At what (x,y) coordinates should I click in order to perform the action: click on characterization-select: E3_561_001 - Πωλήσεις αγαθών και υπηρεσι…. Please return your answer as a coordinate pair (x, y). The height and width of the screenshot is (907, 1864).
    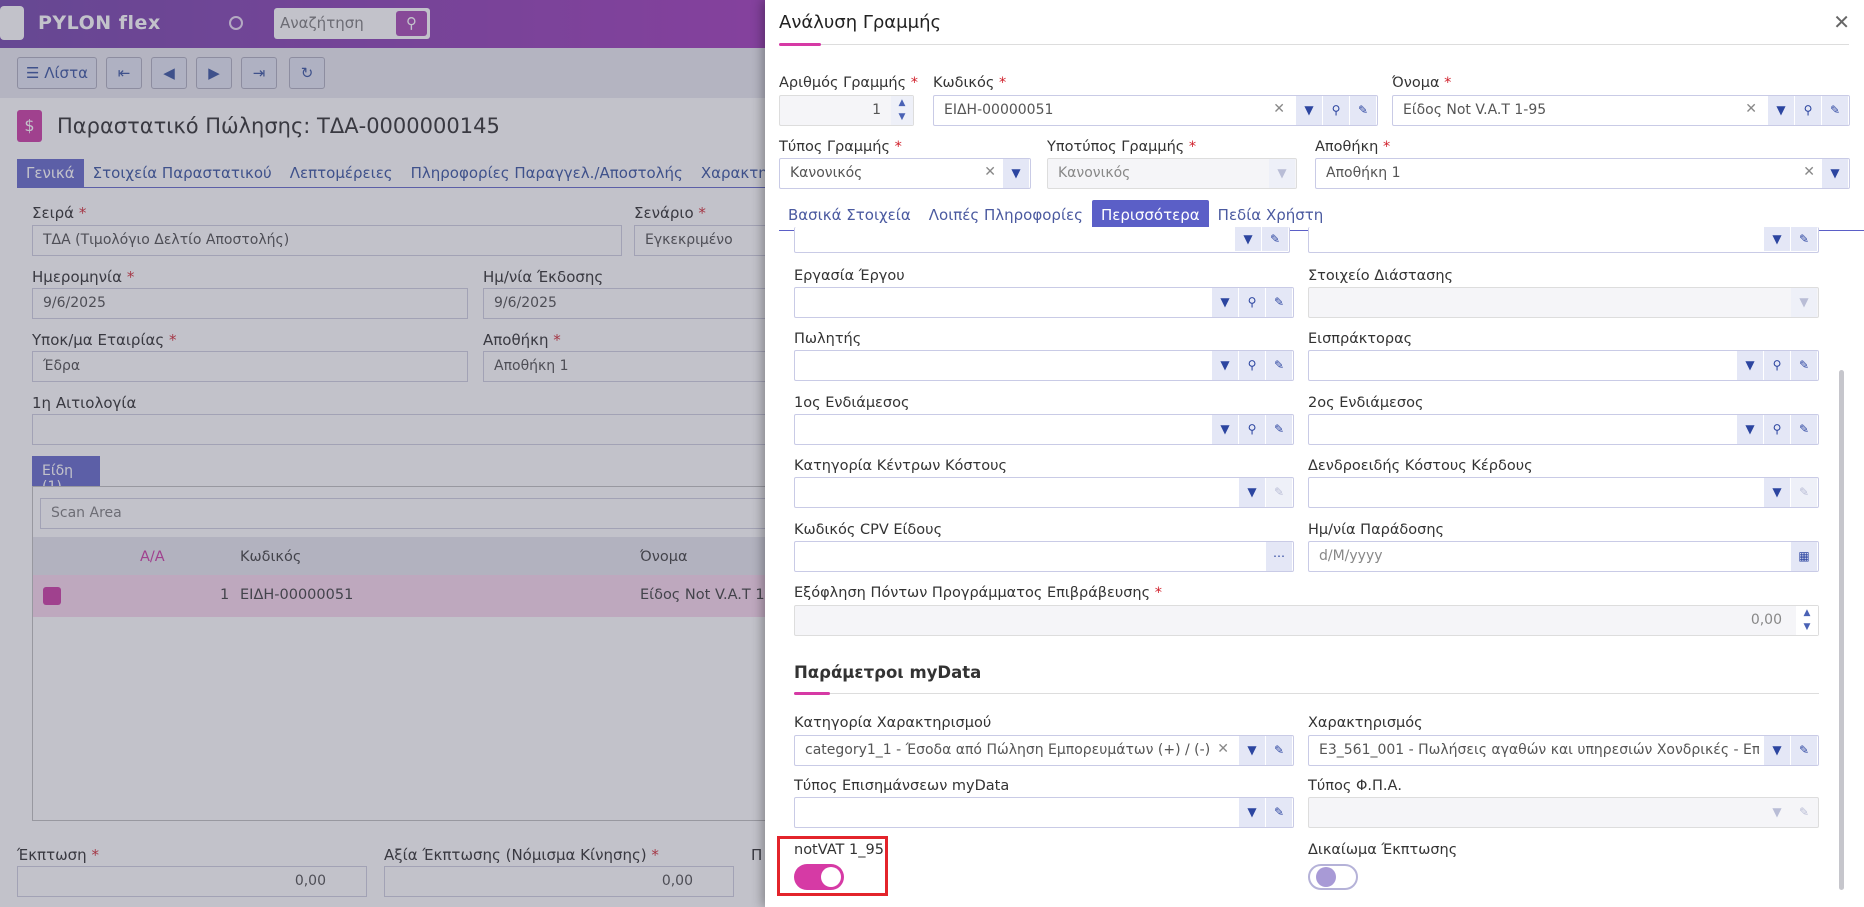
    Looking at the image, I should click on (1563, 750).